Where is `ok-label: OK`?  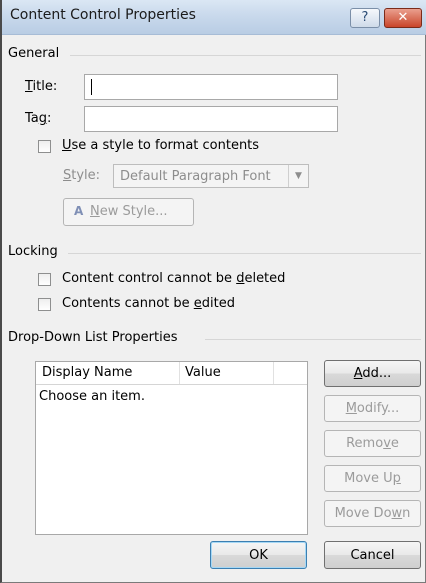 ok-label: OK is located at coordinates (258, 555).